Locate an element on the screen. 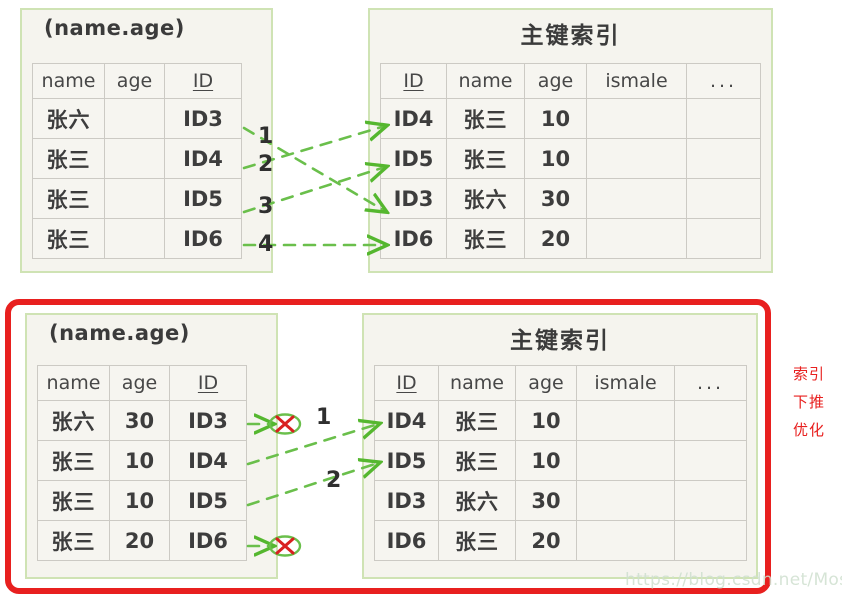  top-step-label-4: 4 is located at coordinates (266, 244).